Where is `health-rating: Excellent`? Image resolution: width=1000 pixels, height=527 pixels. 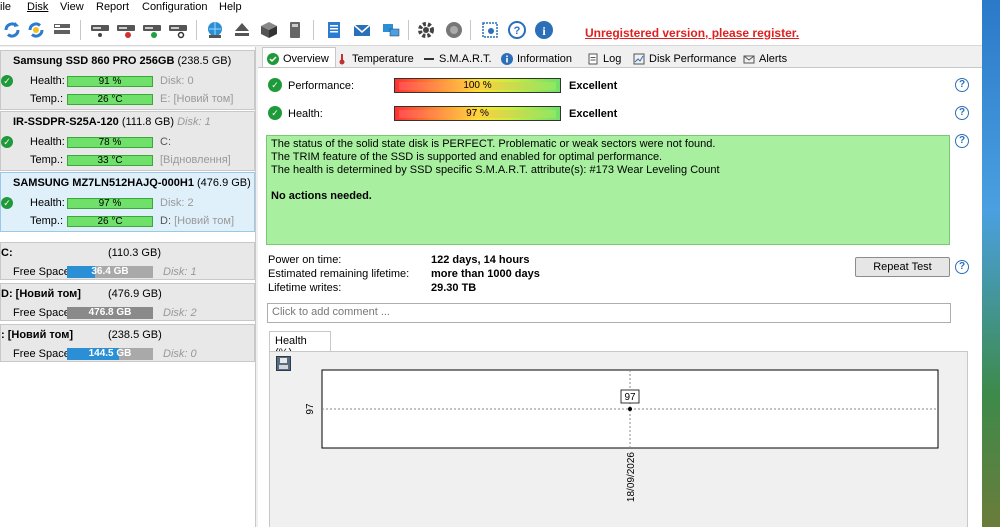
health-rating: Excellent is located at coordinates (593, 114).